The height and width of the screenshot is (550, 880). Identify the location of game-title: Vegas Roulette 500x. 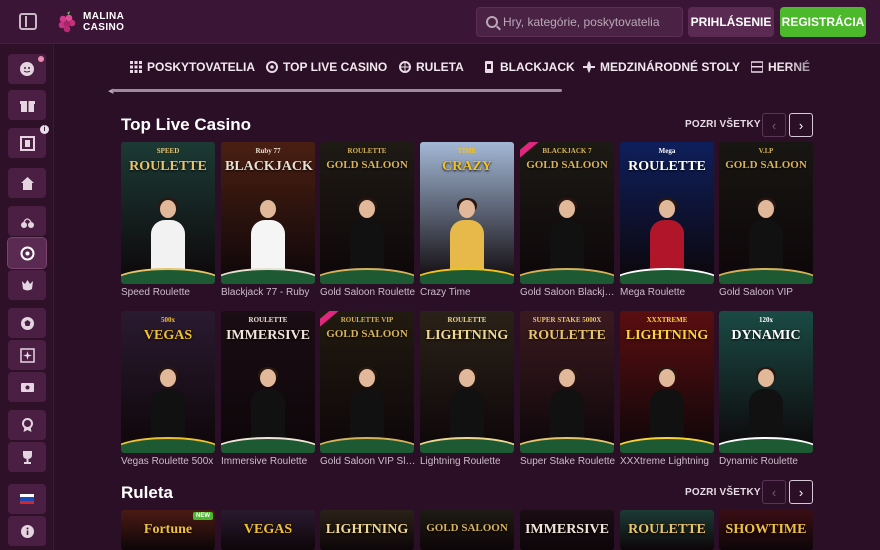
(171, 461).